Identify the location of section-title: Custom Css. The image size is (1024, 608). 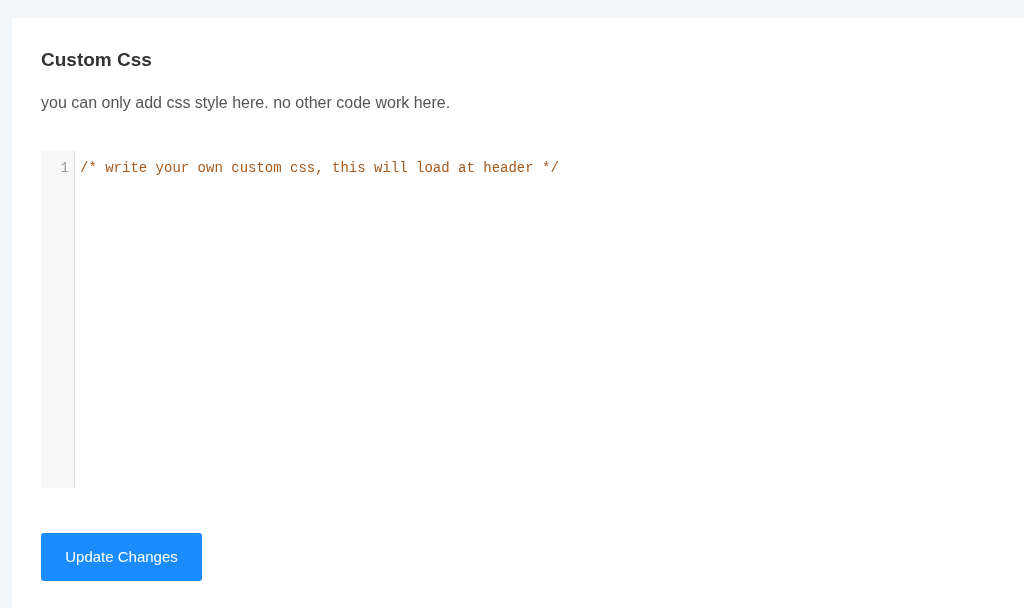
(97, 60).